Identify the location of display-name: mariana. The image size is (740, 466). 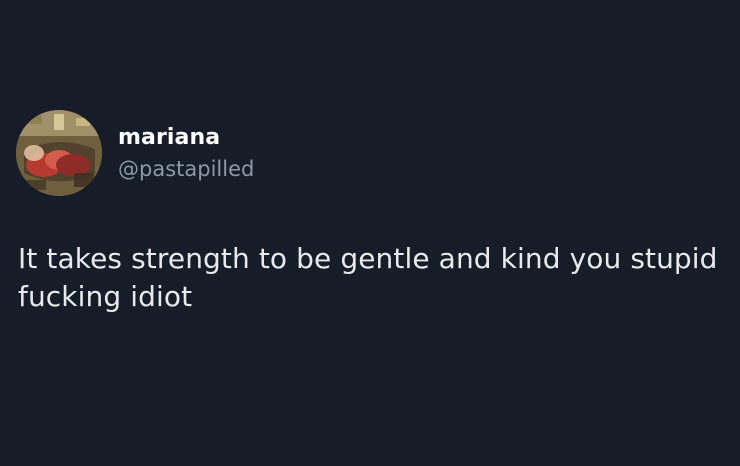
(186, 138).